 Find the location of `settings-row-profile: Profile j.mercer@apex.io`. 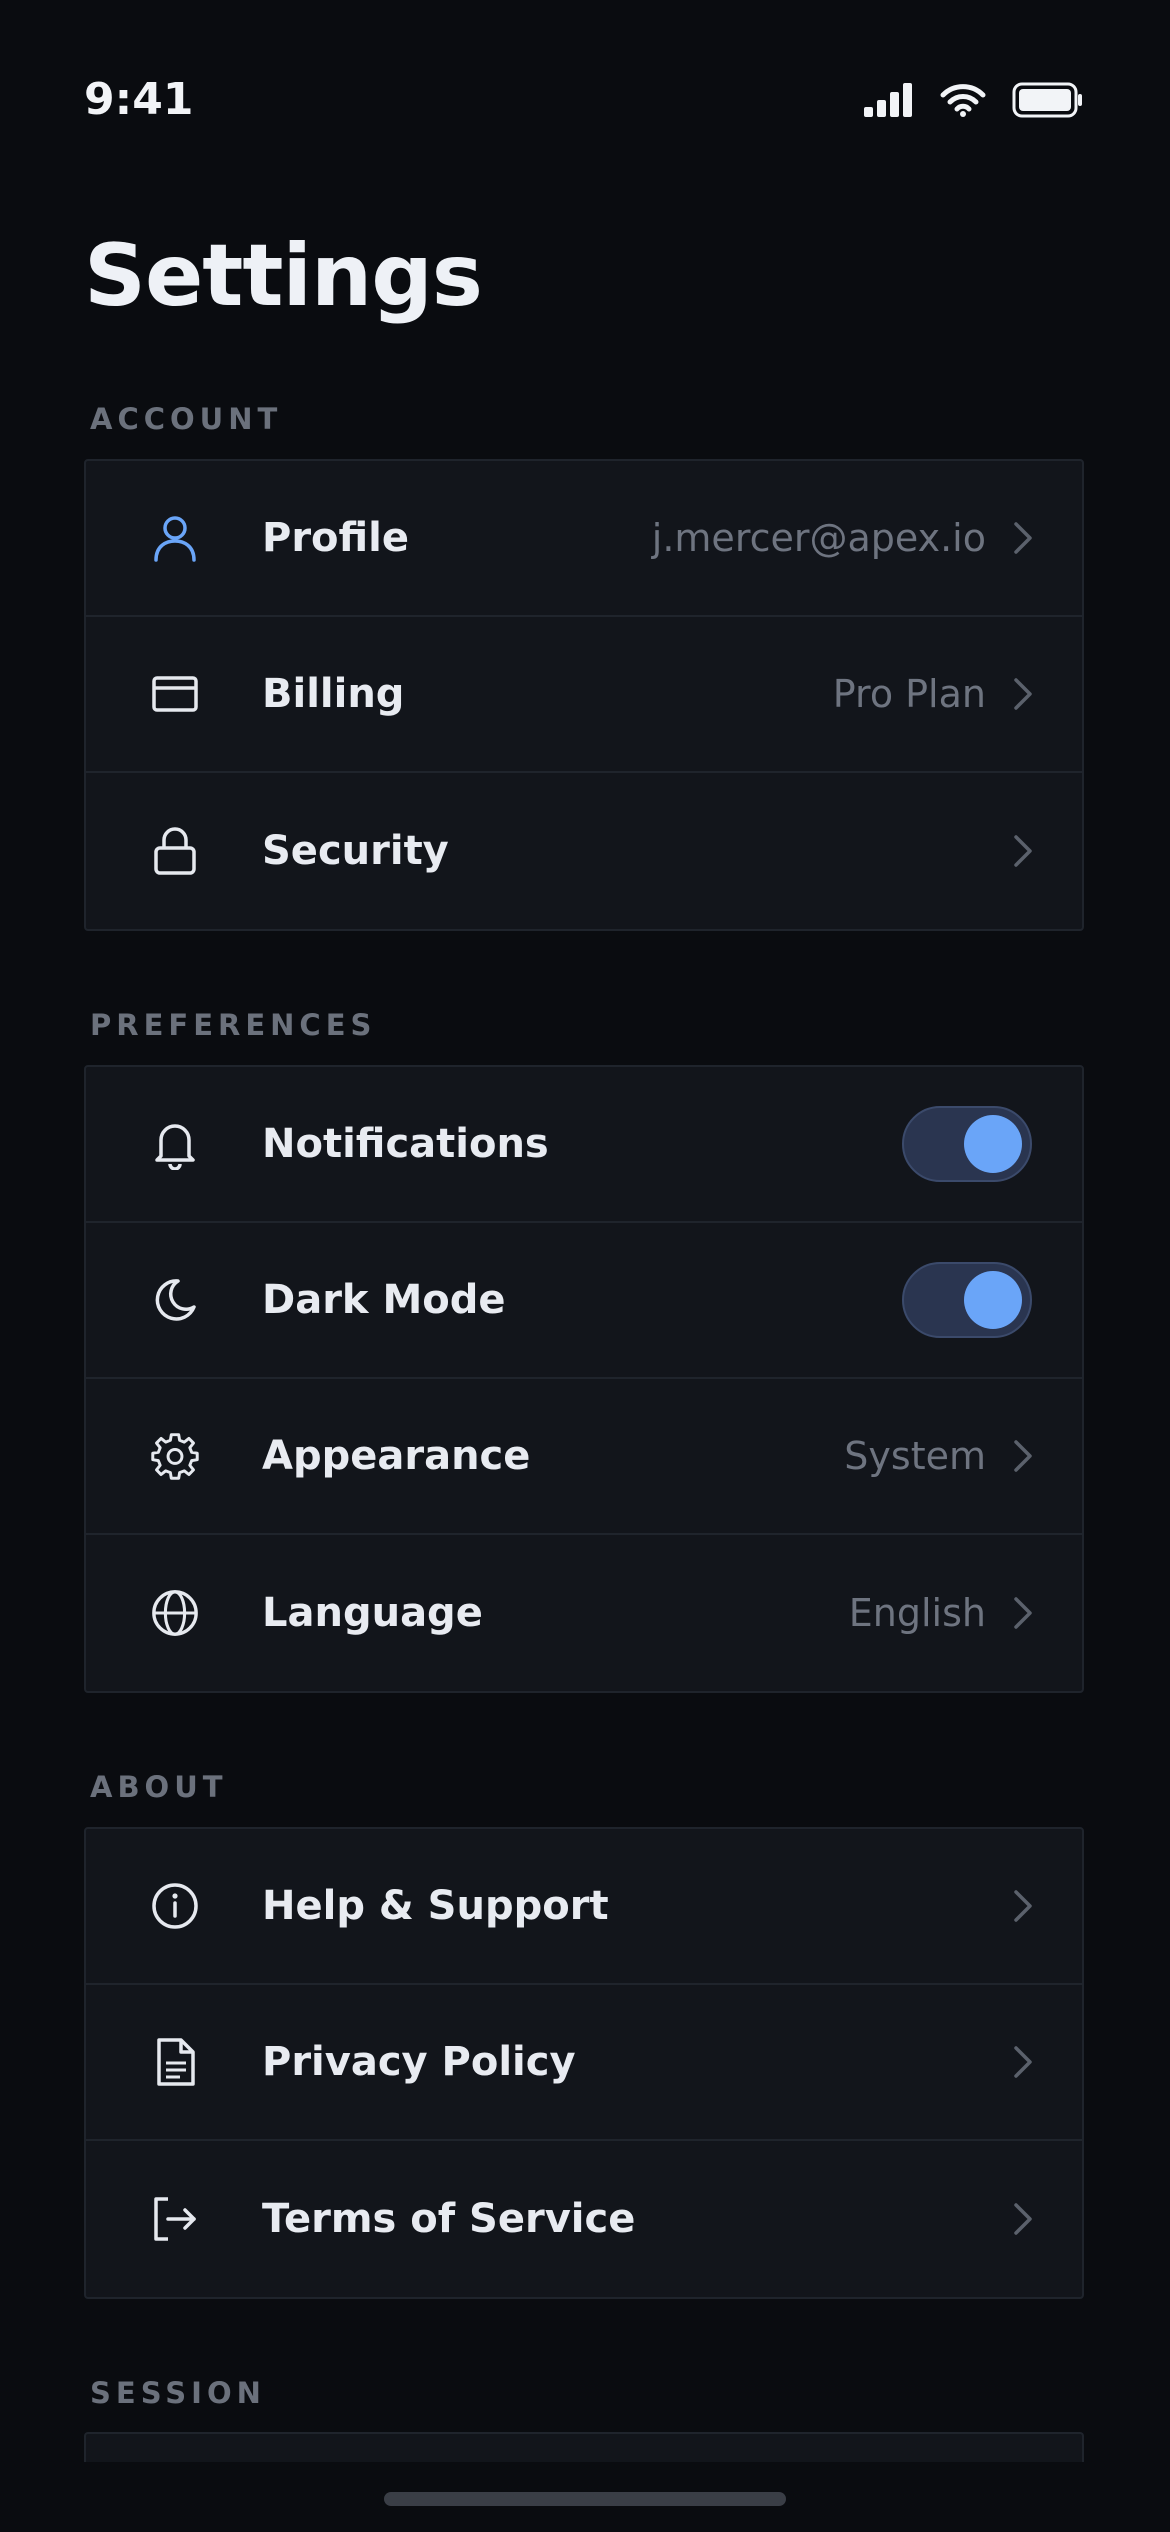

settings-row-profile: Profile j.mercer@apex.io is located at coordinates (584, 539).